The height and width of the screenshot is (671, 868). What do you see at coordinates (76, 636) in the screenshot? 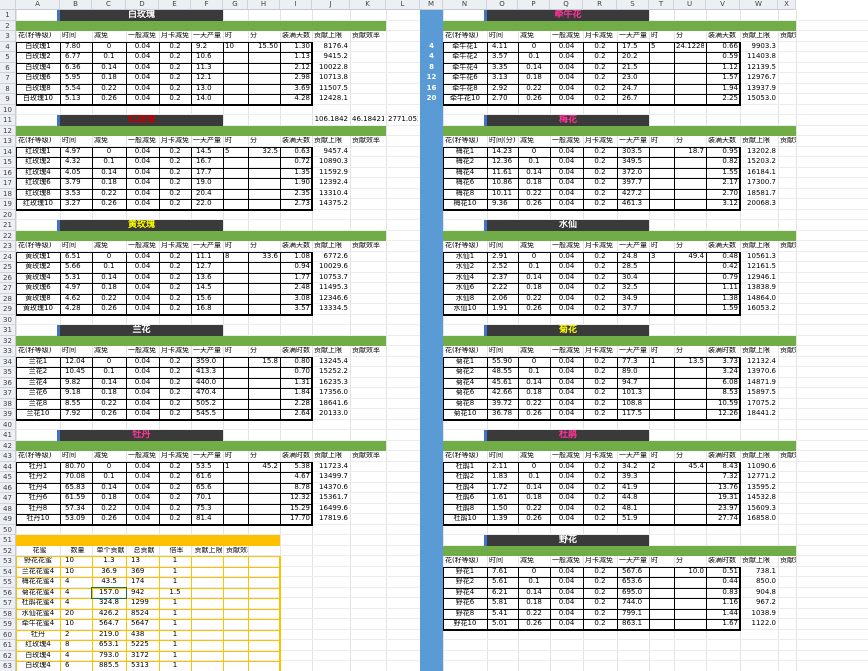
I see `honey-value: 2` at bounding box center [76, 636].